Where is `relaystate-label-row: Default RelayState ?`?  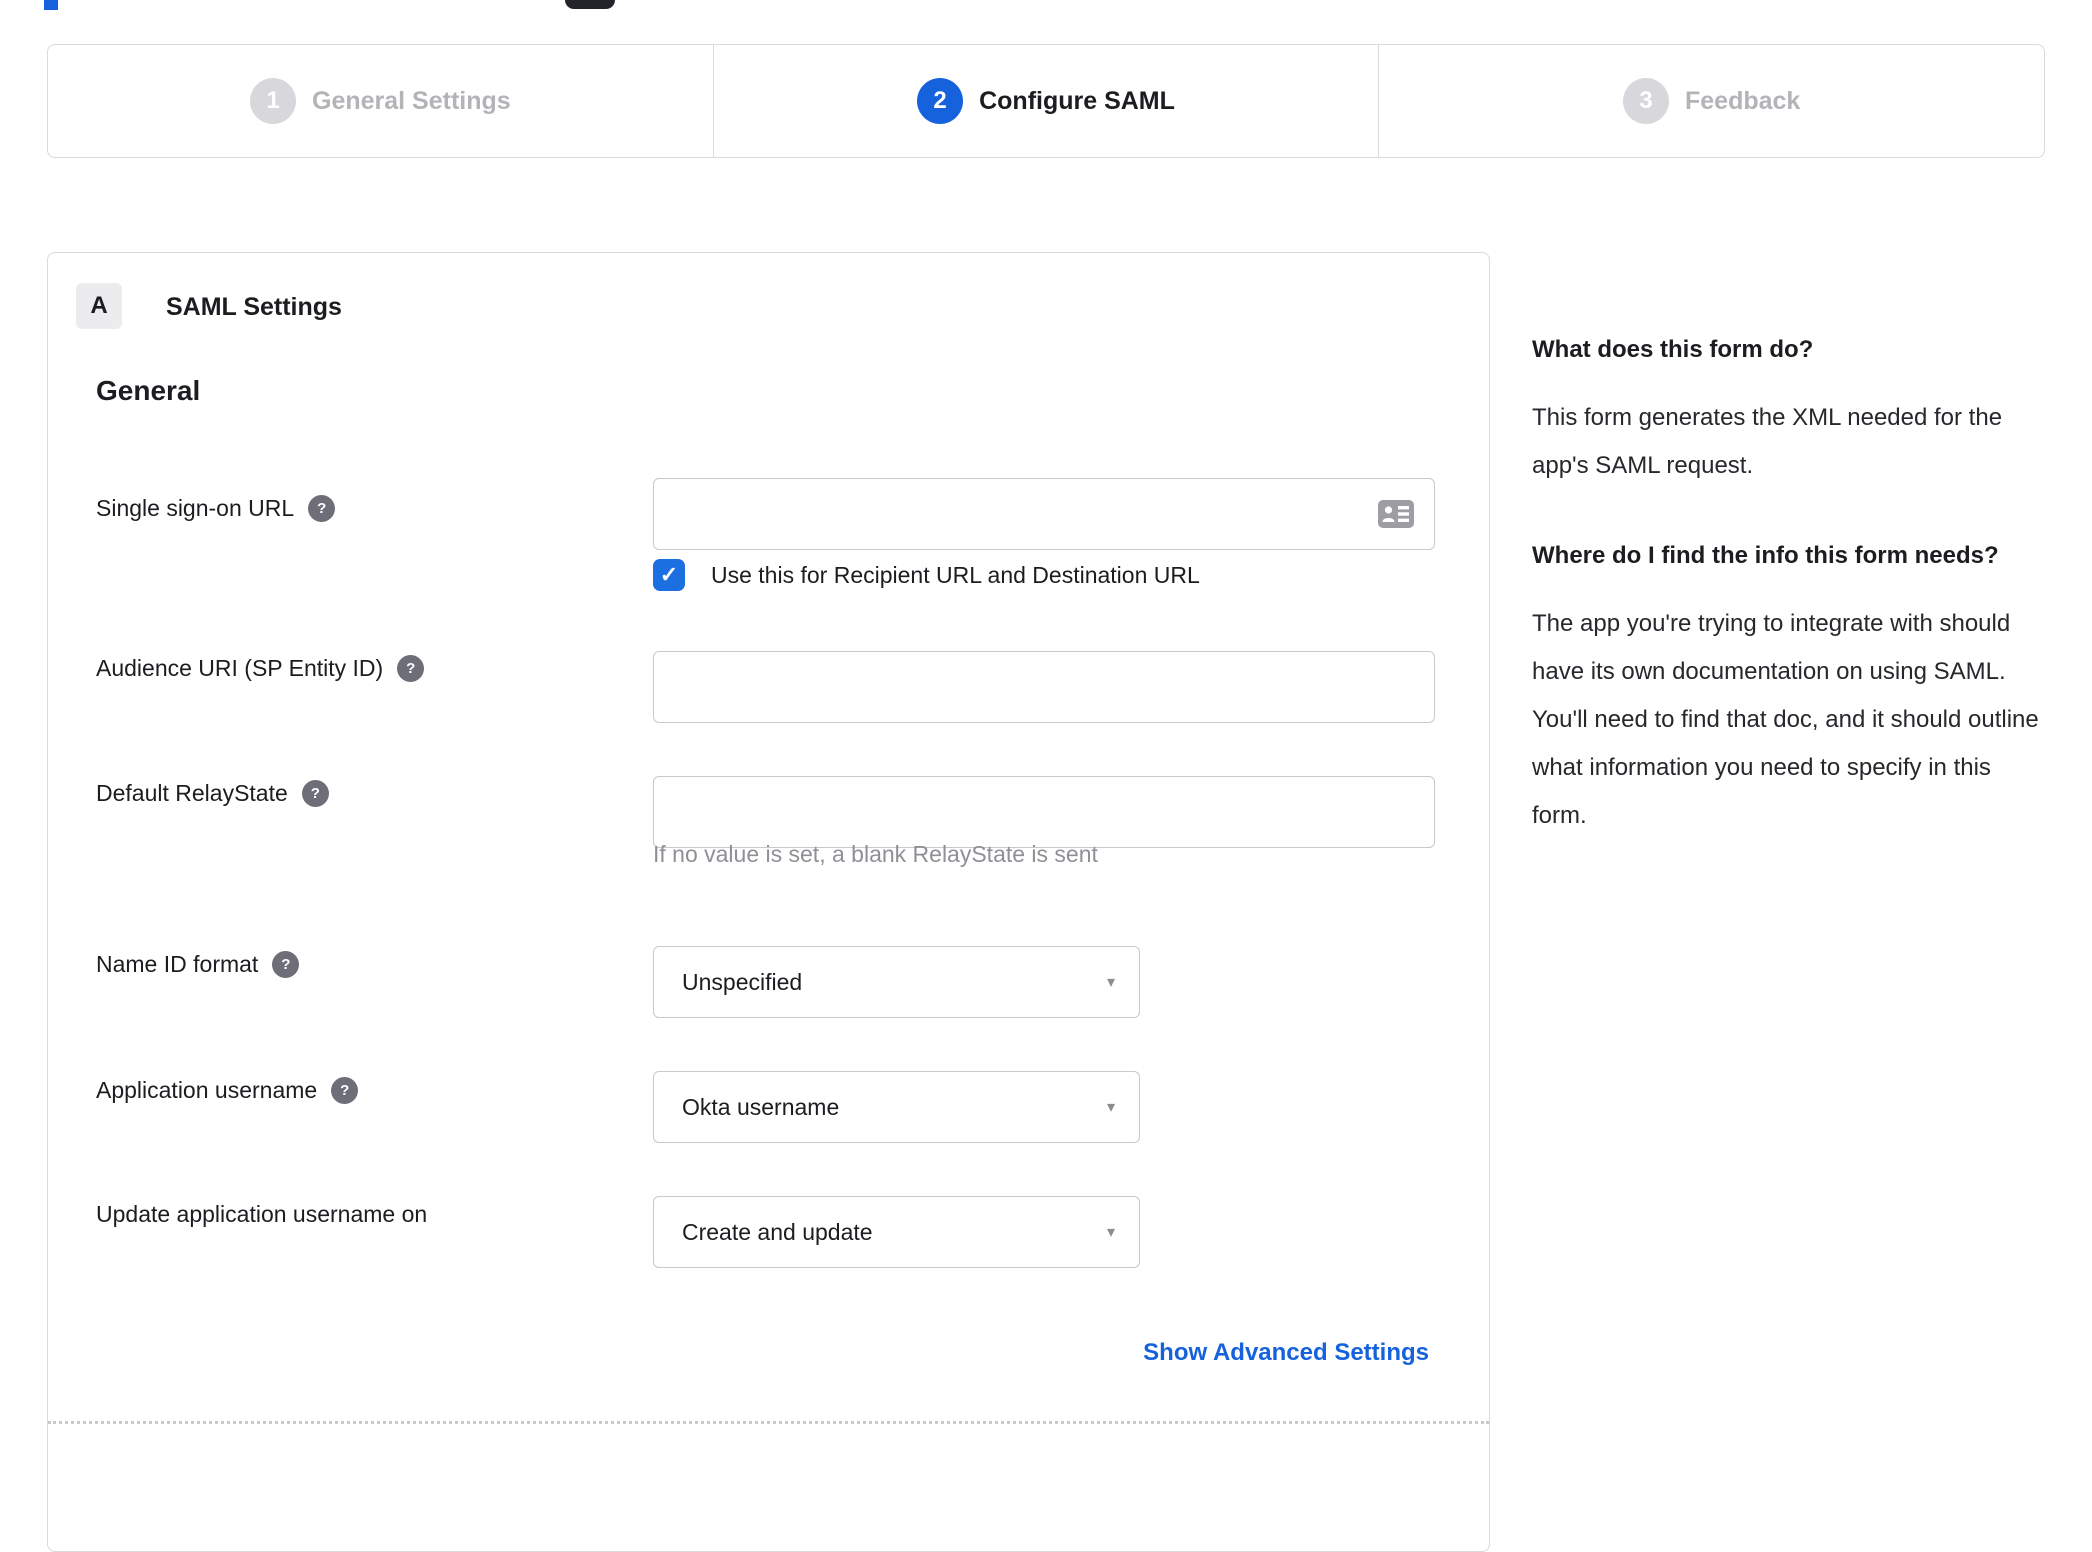
relaystate-label-row: Default RelayState ? is located at coordinates (212, 793).